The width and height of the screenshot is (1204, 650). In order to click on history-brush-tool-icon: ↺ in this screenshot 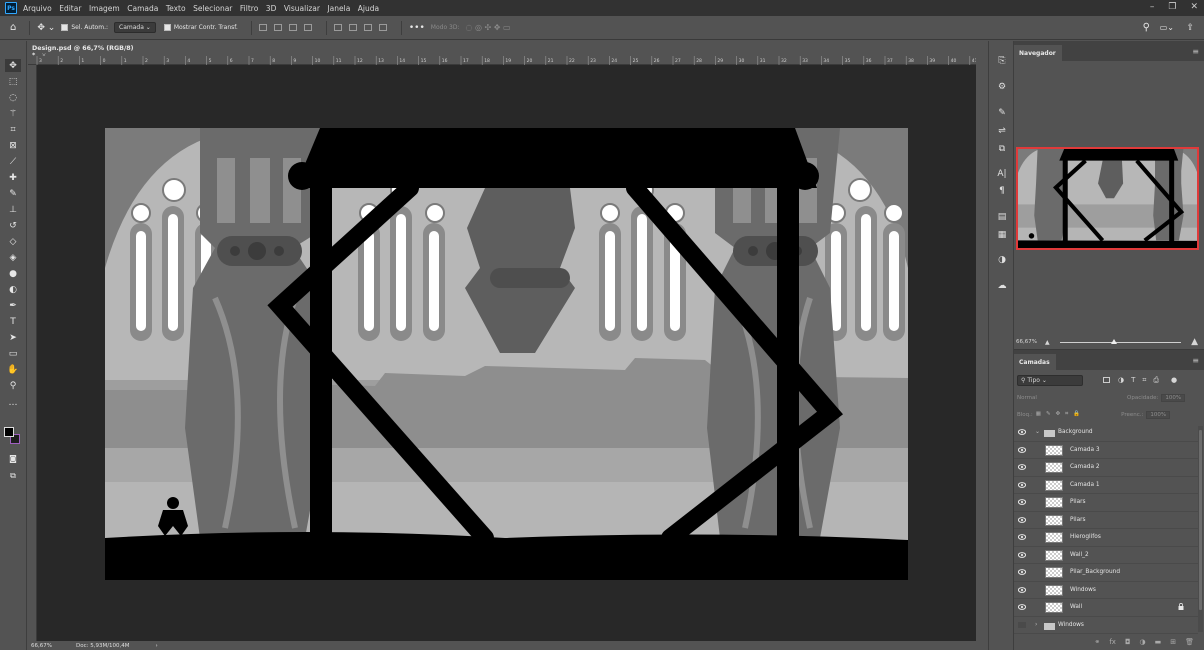, I will do `click(13, 225)`.